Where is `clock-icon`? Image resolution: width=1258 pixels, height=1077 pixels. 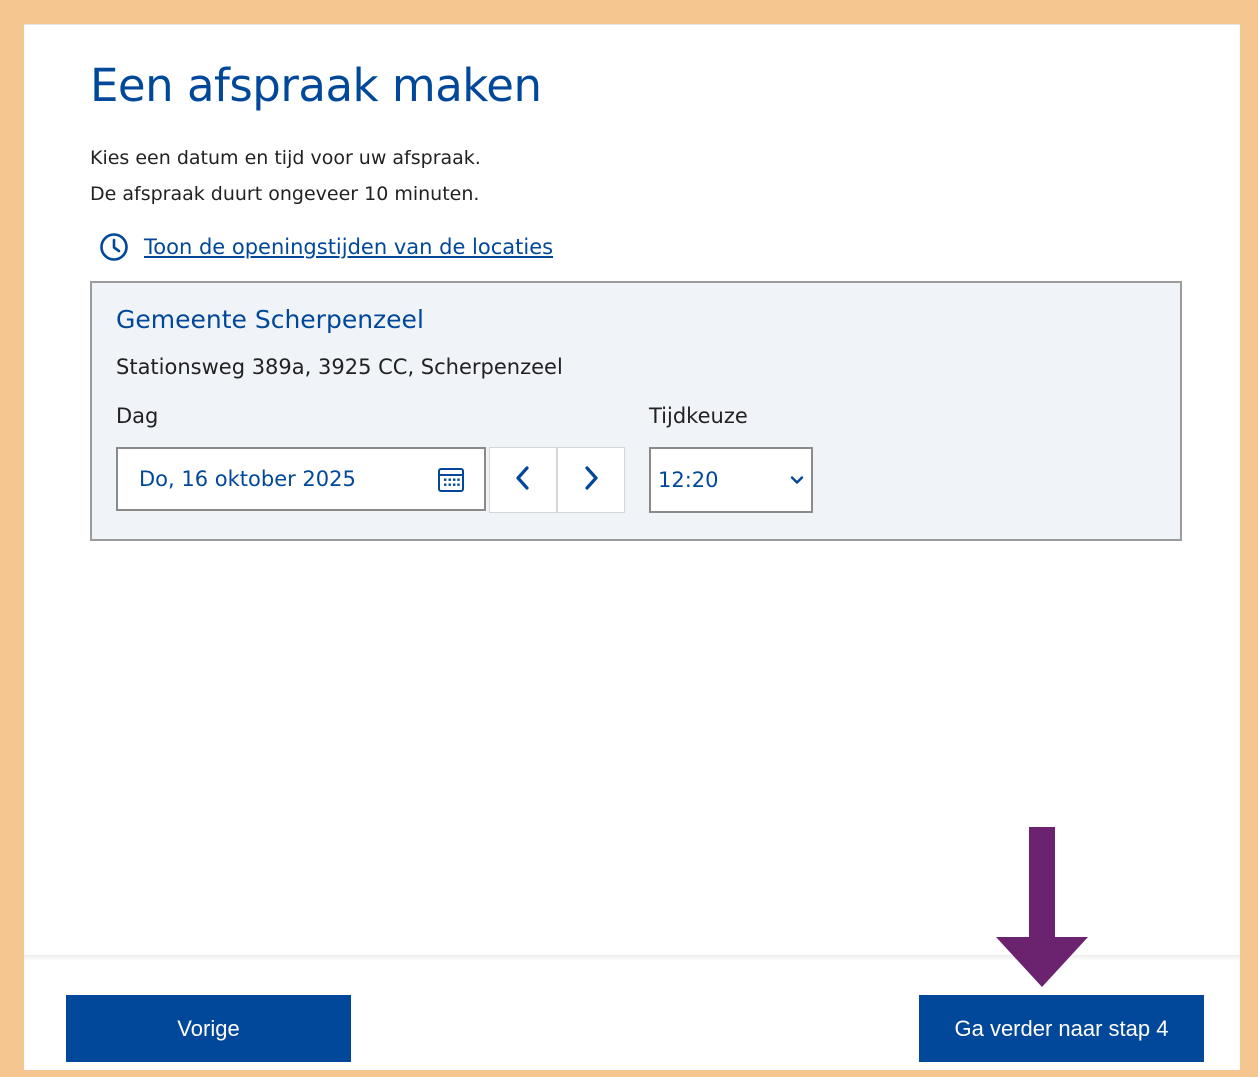
clock-icon is located at coordinates (114, 247).